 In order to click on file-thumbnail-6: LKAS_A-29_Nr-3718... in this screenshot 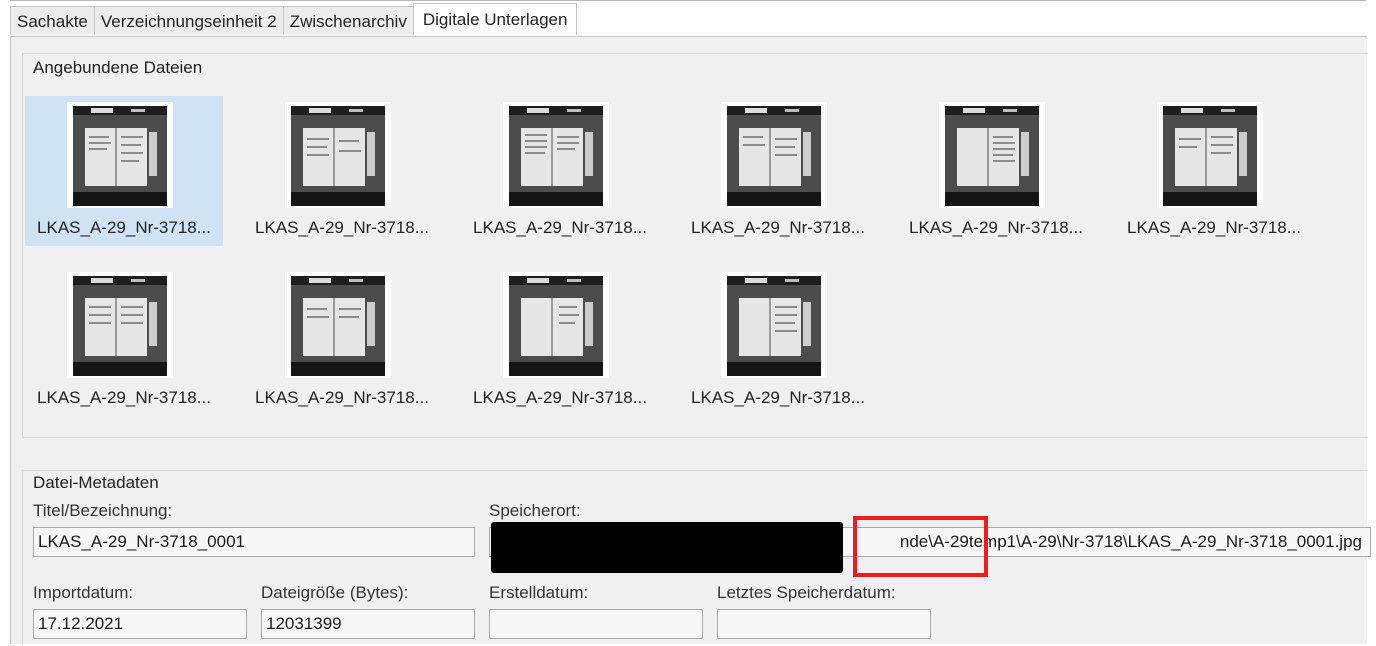, I will do `click(1214, 171)`.